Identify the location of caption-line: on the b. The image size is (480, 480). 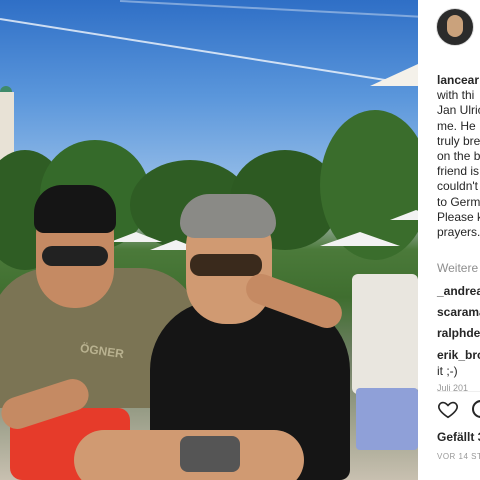
(458, 156).